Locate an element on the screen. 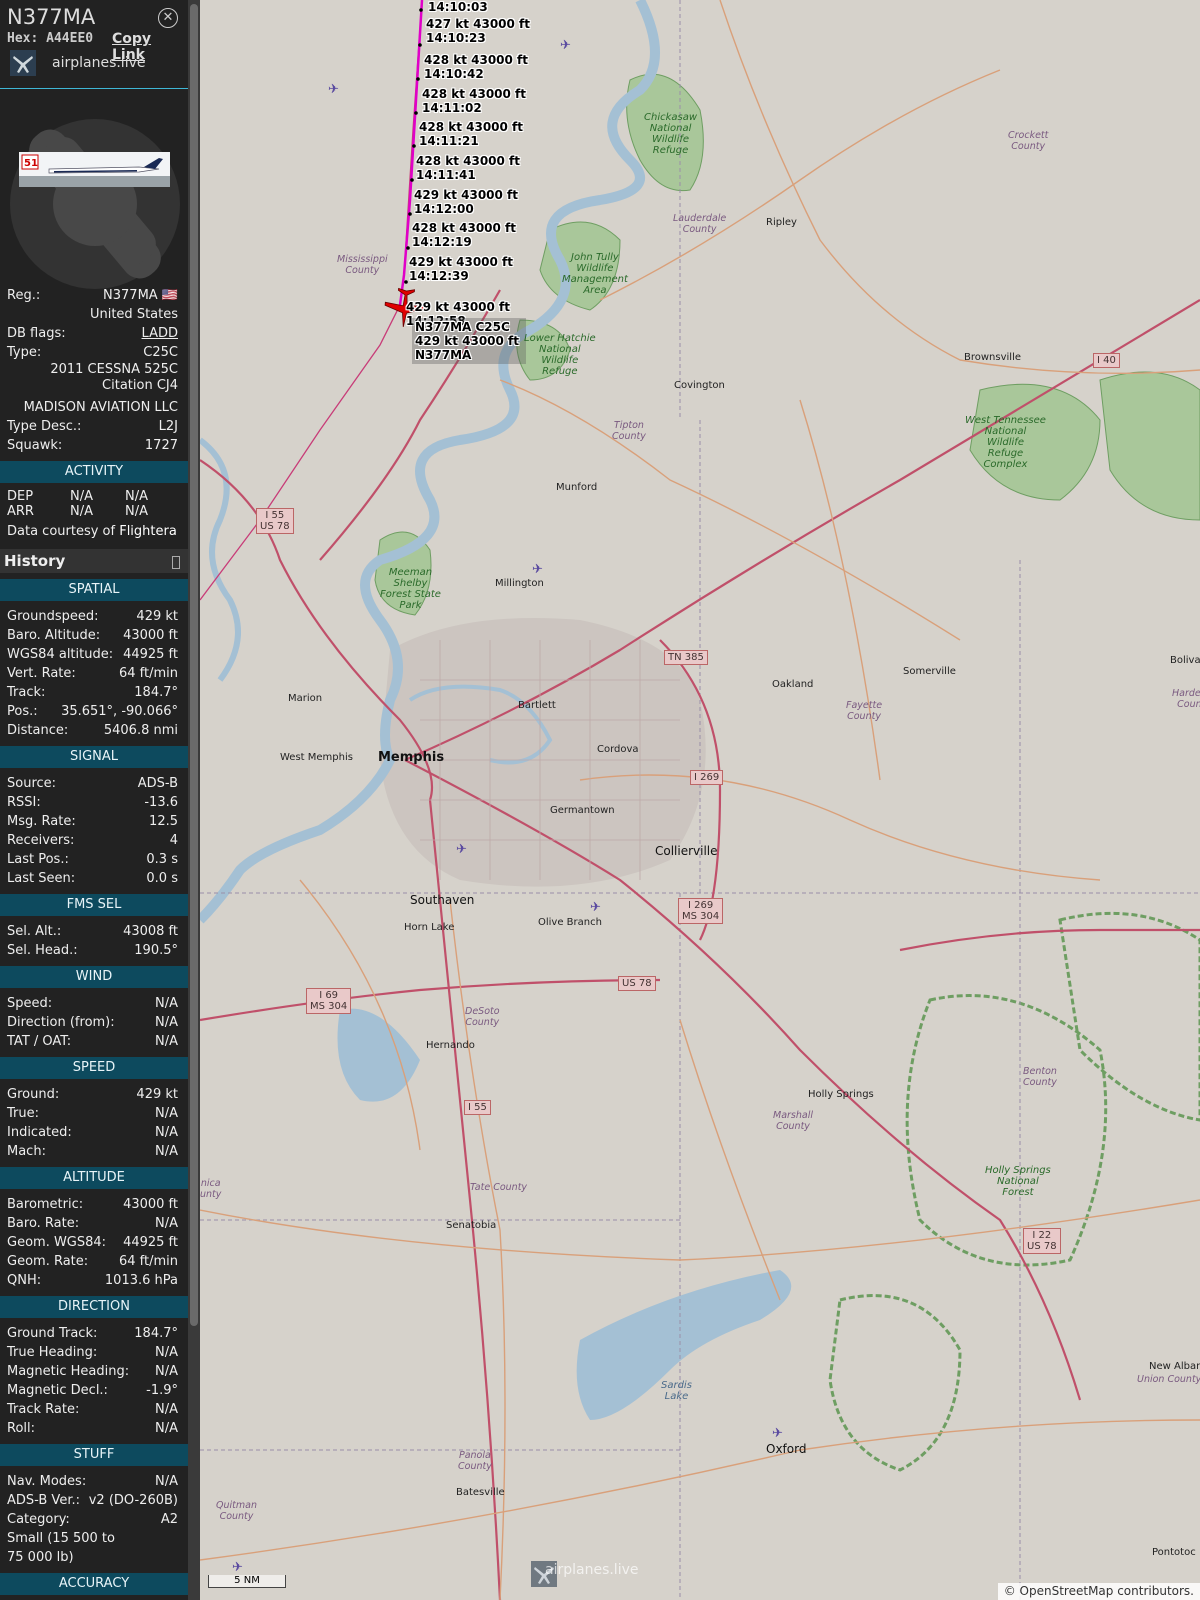 Image resolution: width=1200 pixels, height=1600 pixels. detail-label: Last Pos.: is located at coordinates (38, 859).